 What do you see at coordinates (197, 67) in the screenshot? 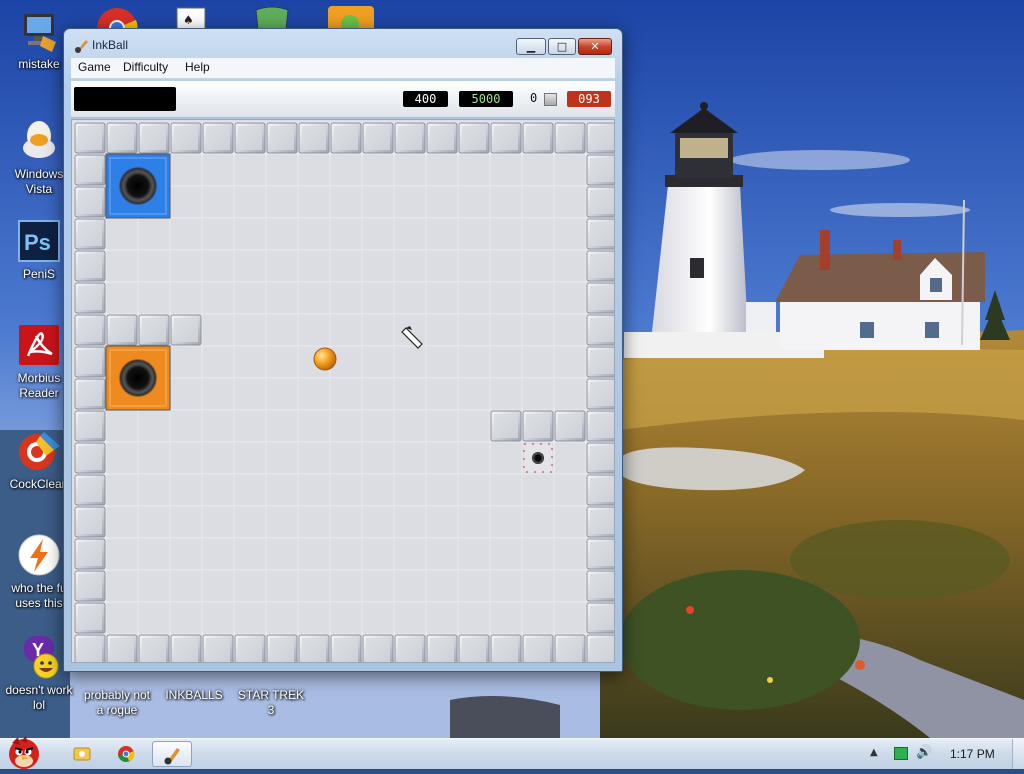
I see `menu-help: Help` at bounding box center [197, 67].